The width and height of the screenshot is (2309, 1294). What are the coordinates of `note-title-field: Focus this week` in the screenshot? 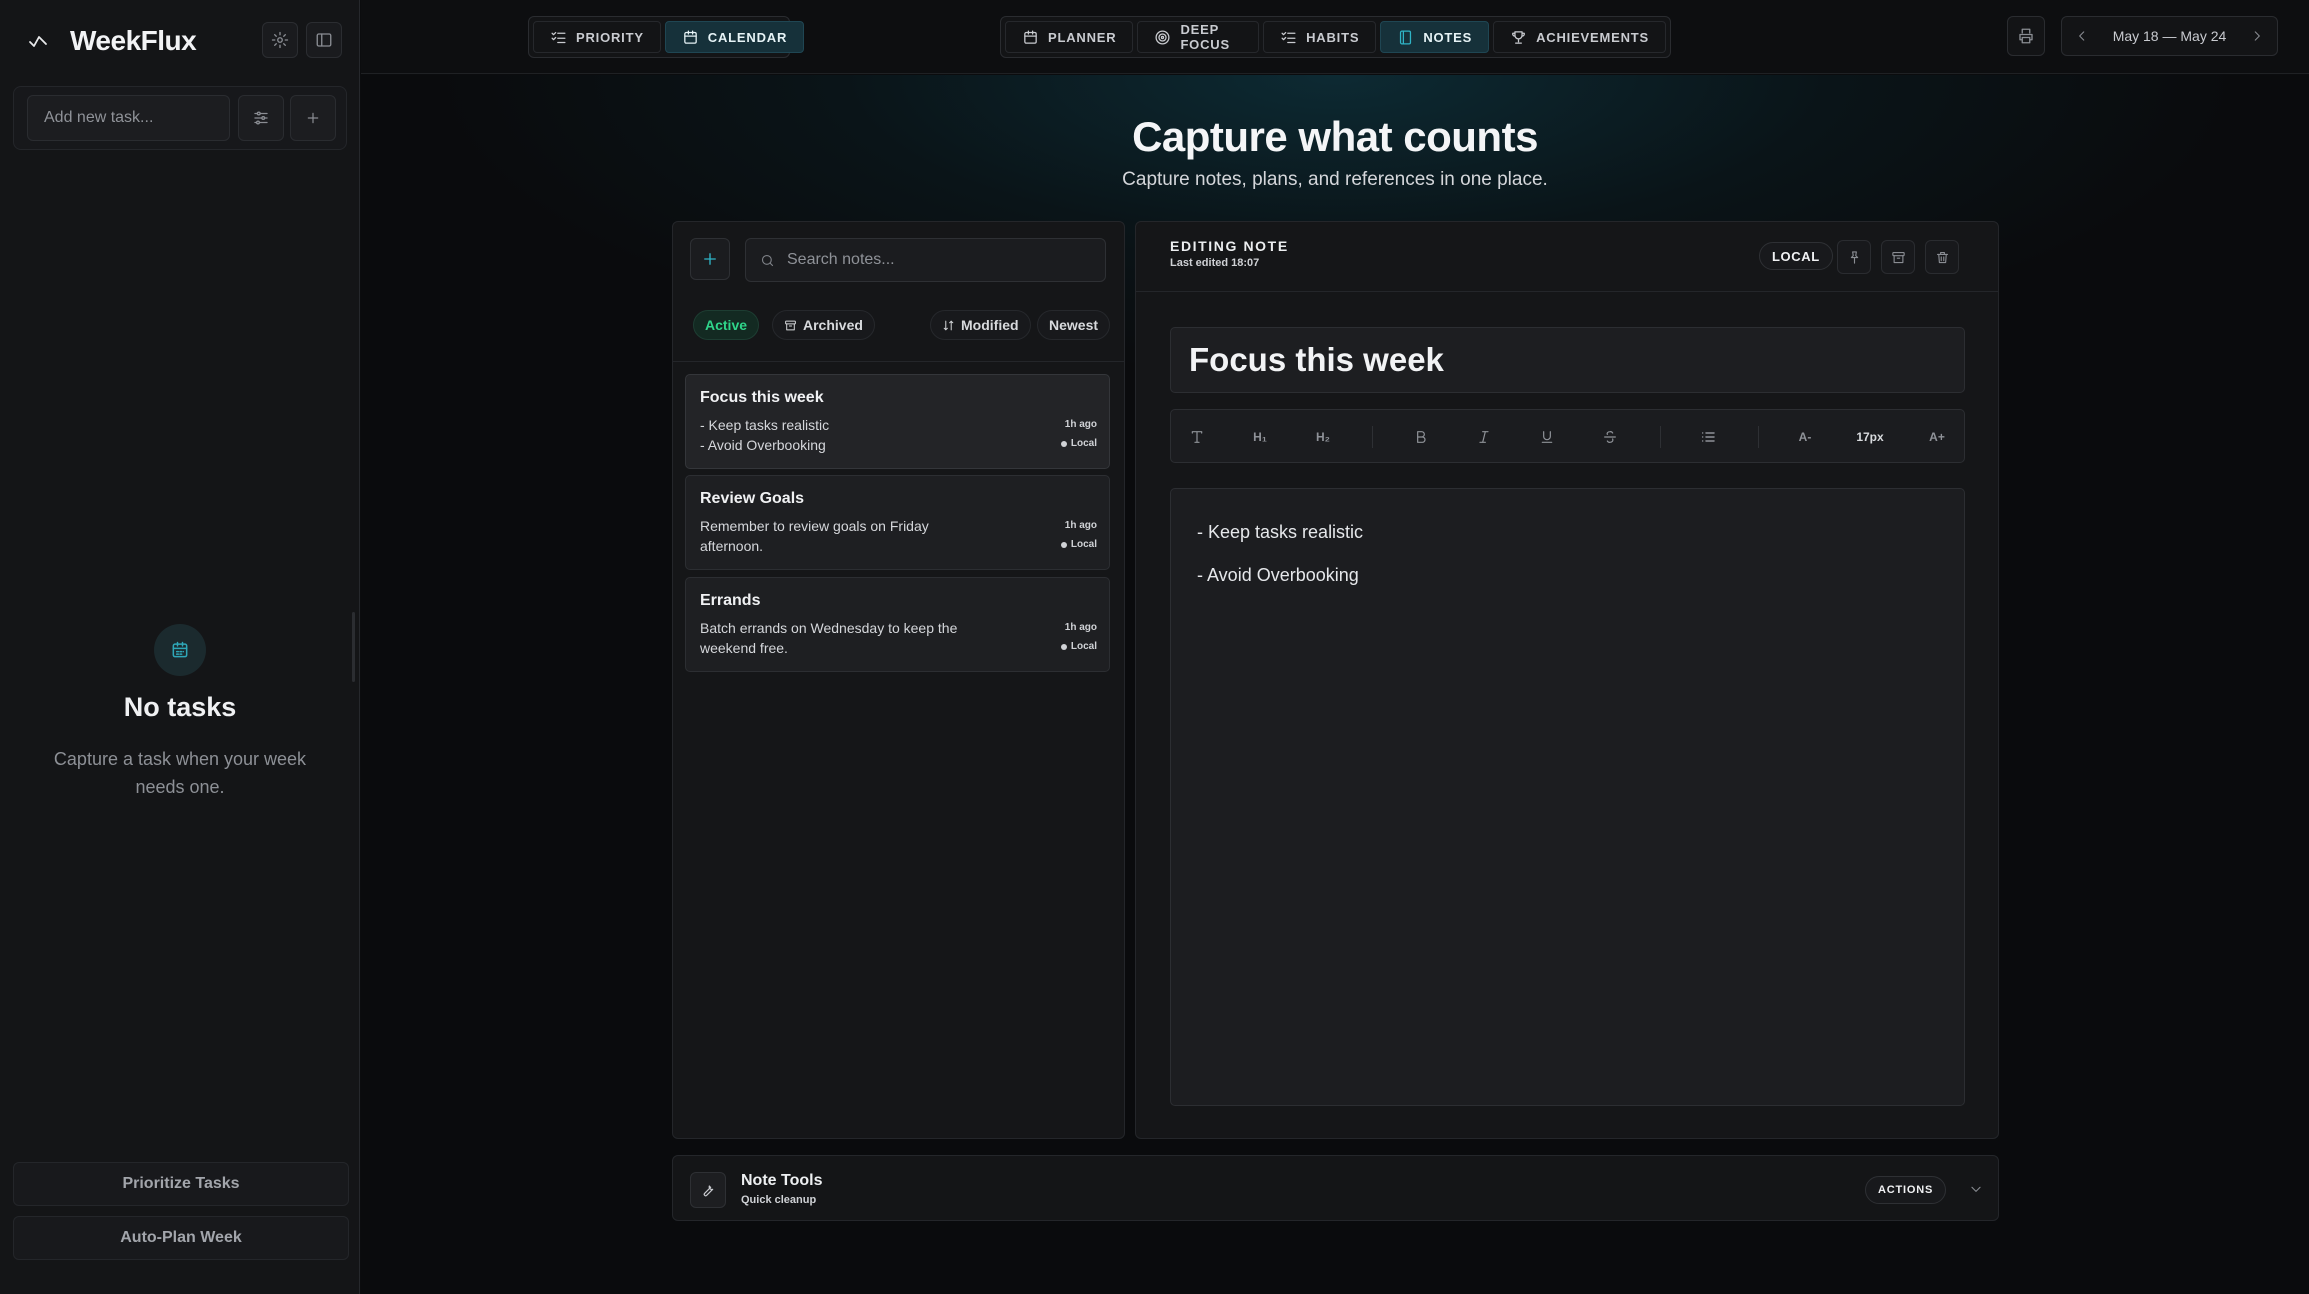 It's located at (1567, 360).